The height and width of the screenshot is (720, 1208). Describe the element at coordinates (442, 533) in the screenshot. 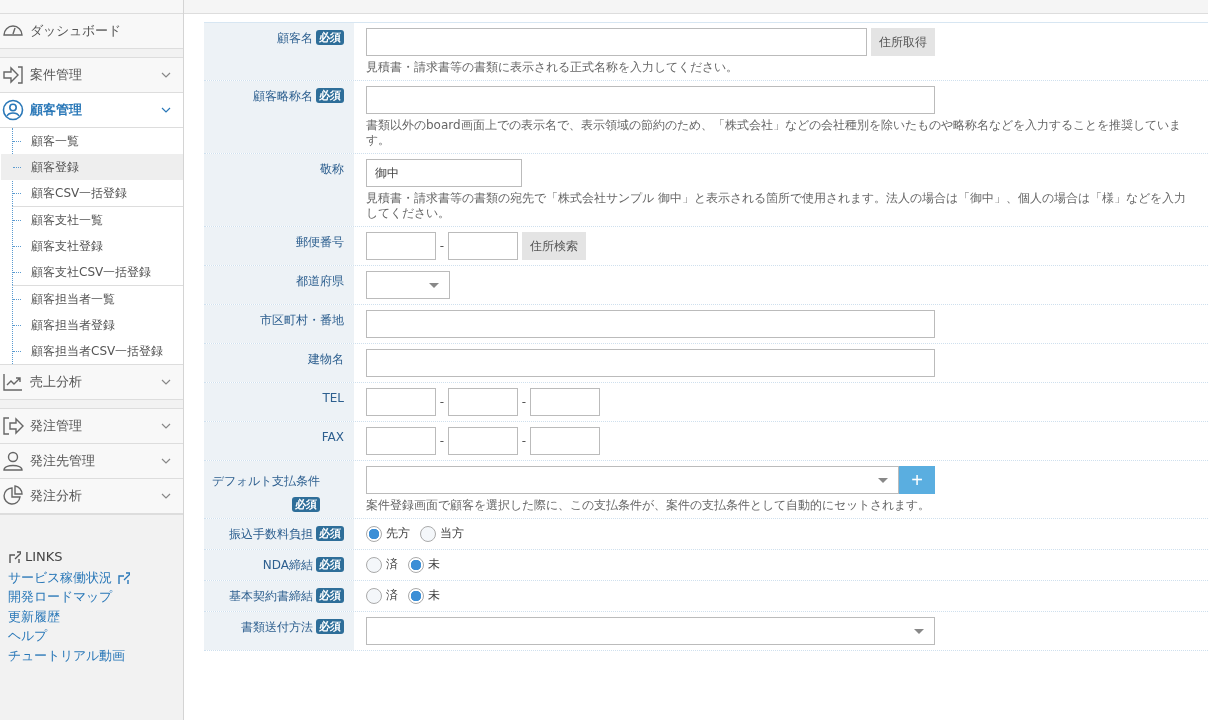

I see `radio-option: 当方` at that location.